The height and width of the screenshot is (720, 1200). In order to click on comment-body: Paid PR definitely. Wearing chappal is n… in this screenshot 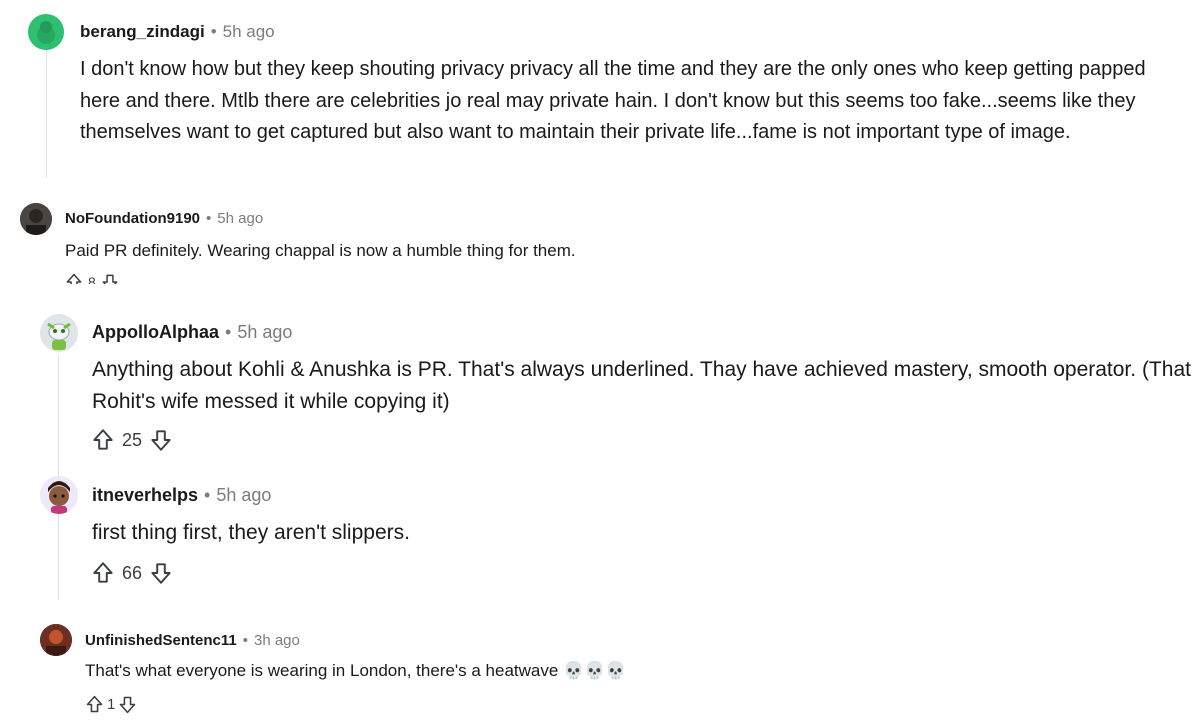, I will do `click(320, 250)`.